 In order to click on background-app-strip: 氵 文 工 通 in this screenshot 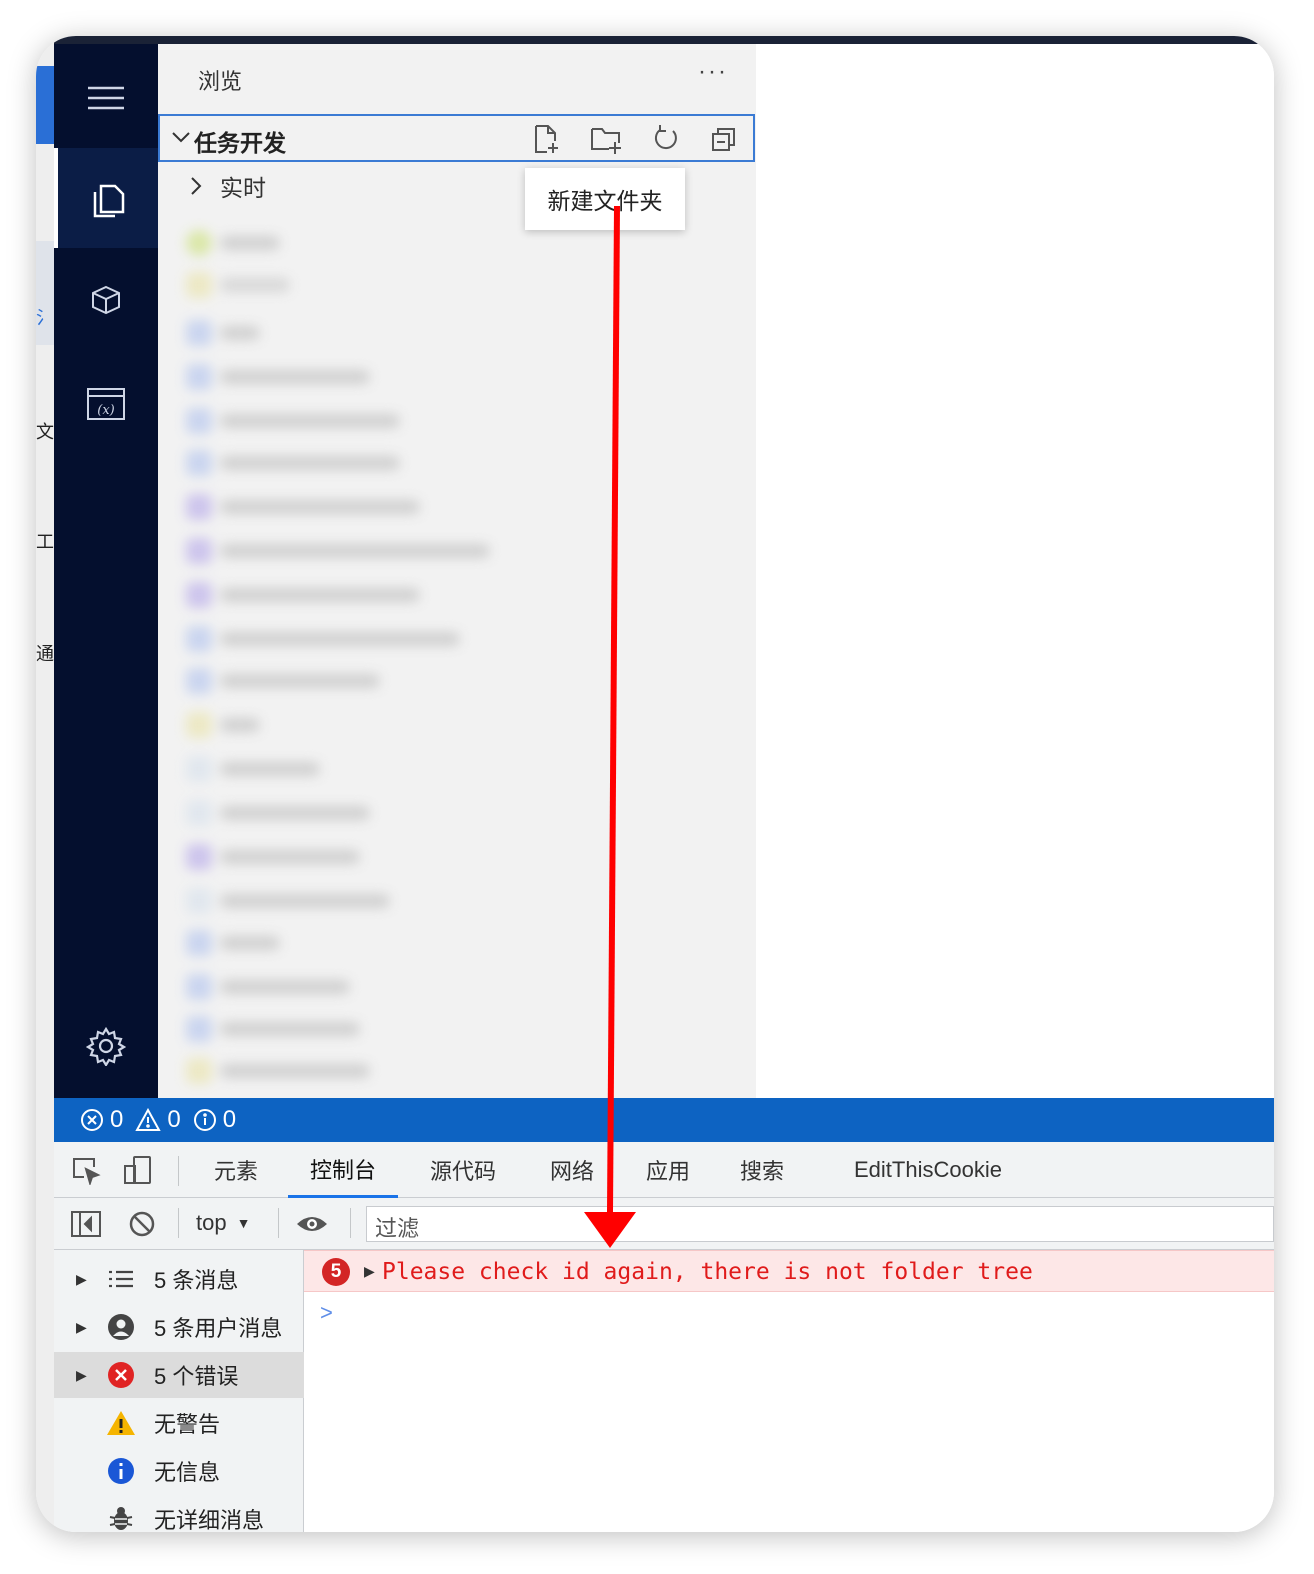, I will do `click(45, 784)`.